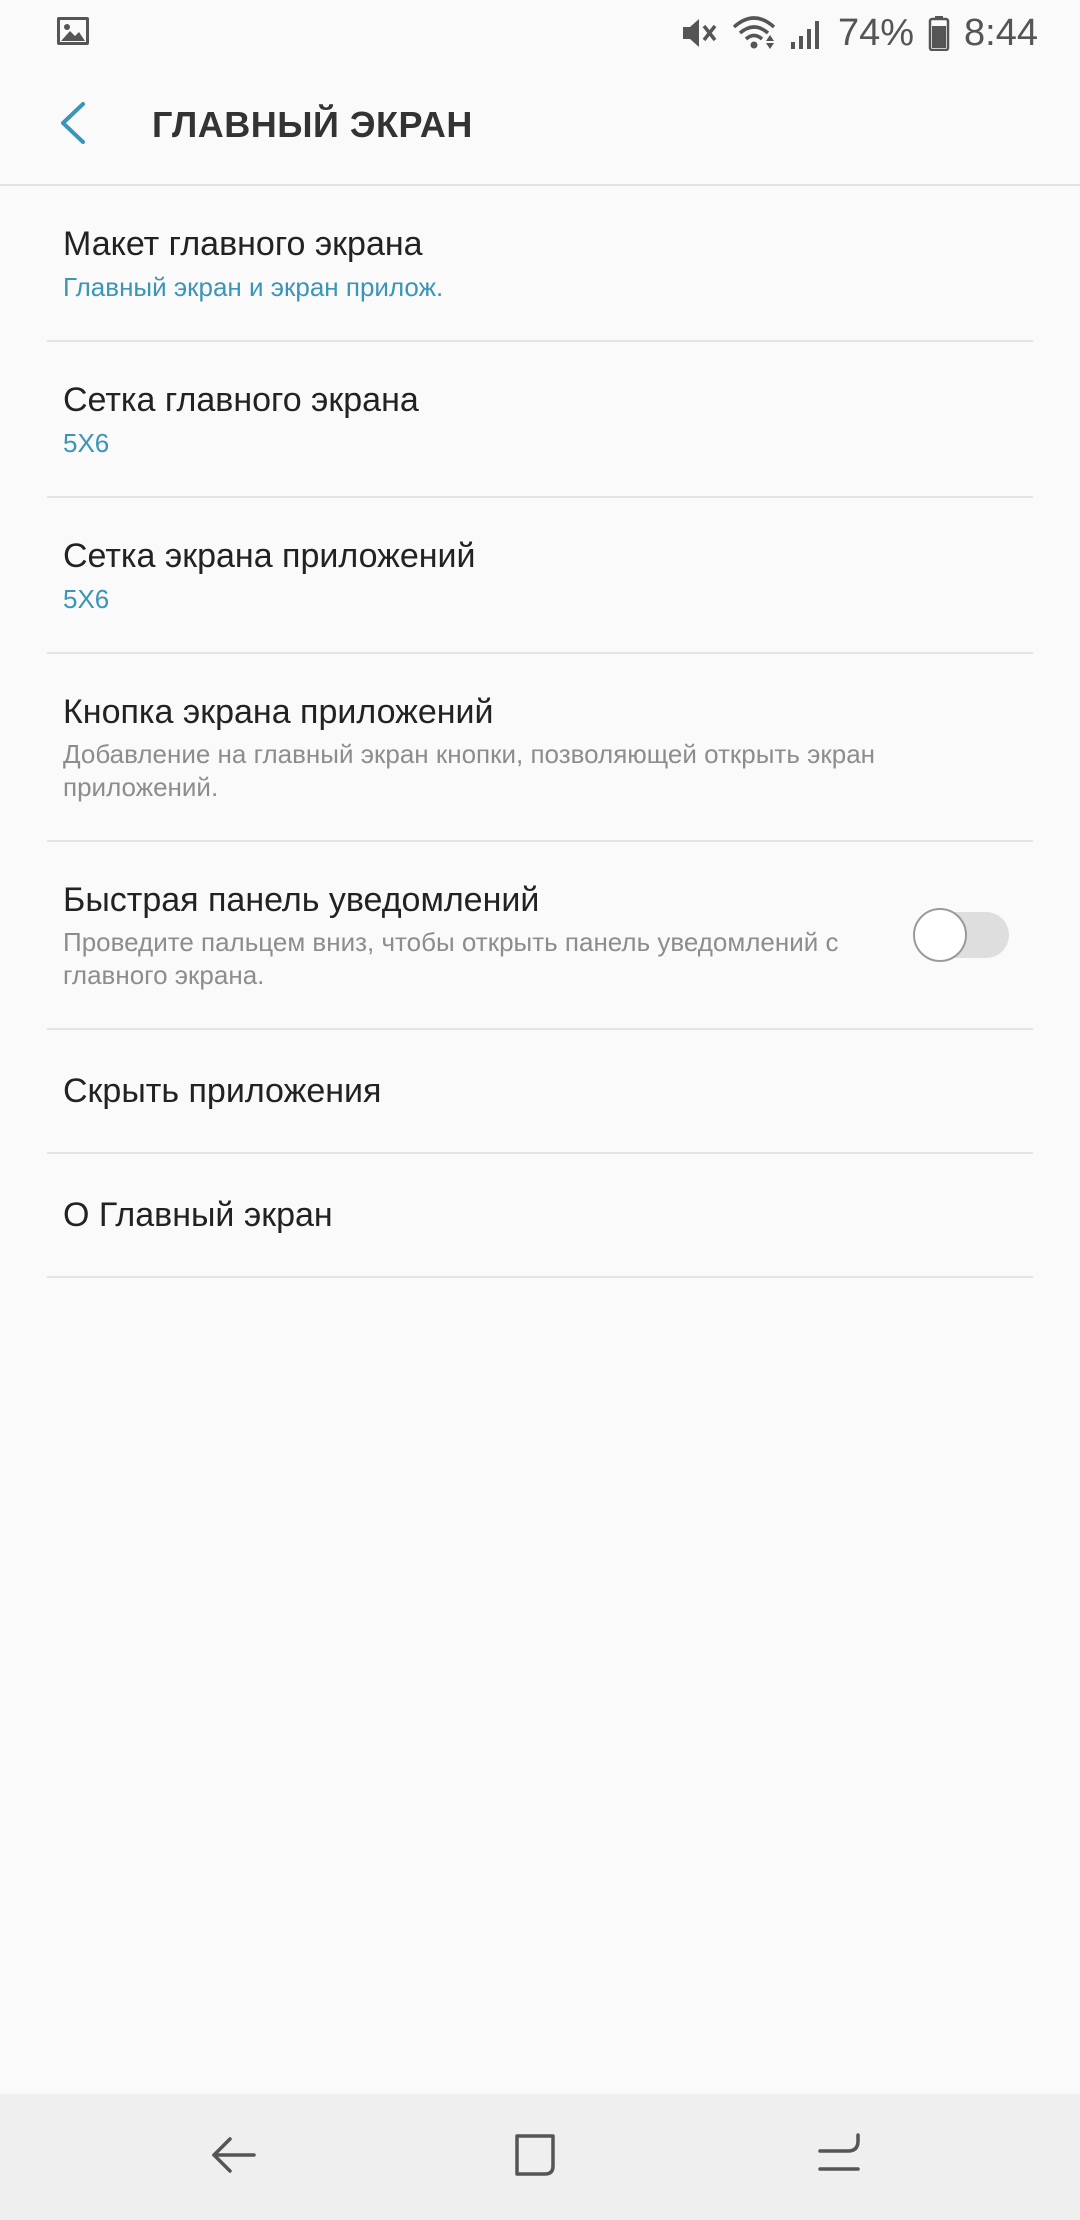  I want to click on gallery-notification-icon, so click(73, 33).